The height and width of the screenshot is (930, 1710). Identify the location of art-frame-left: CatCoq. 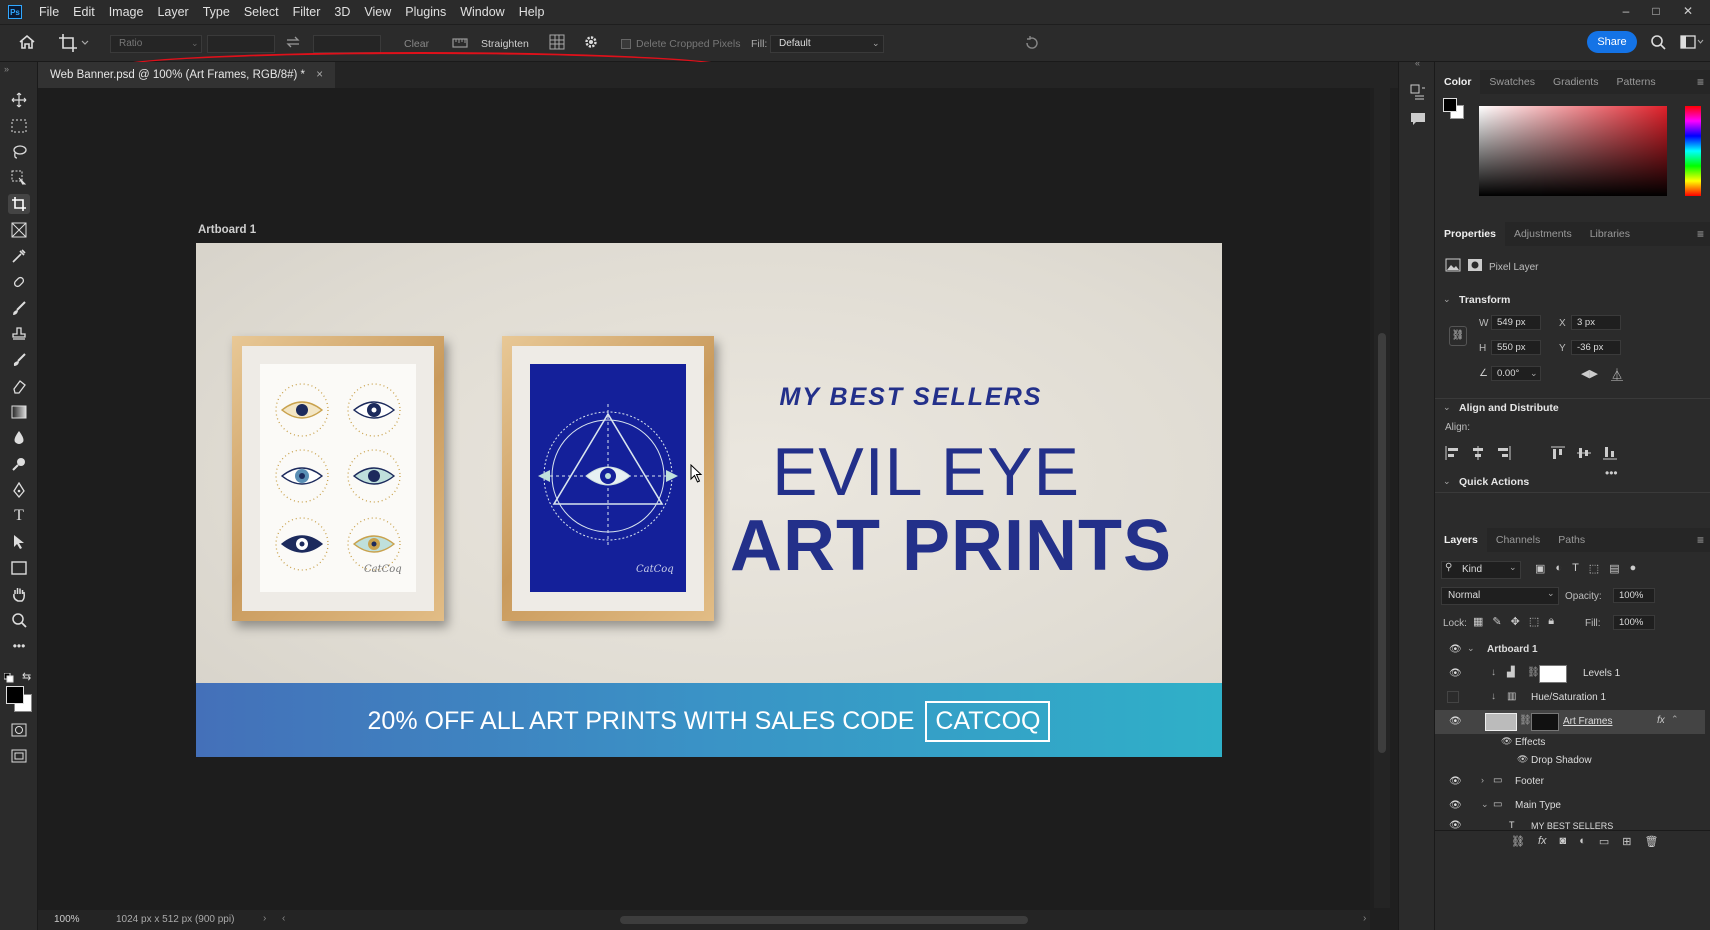
(338, 478).